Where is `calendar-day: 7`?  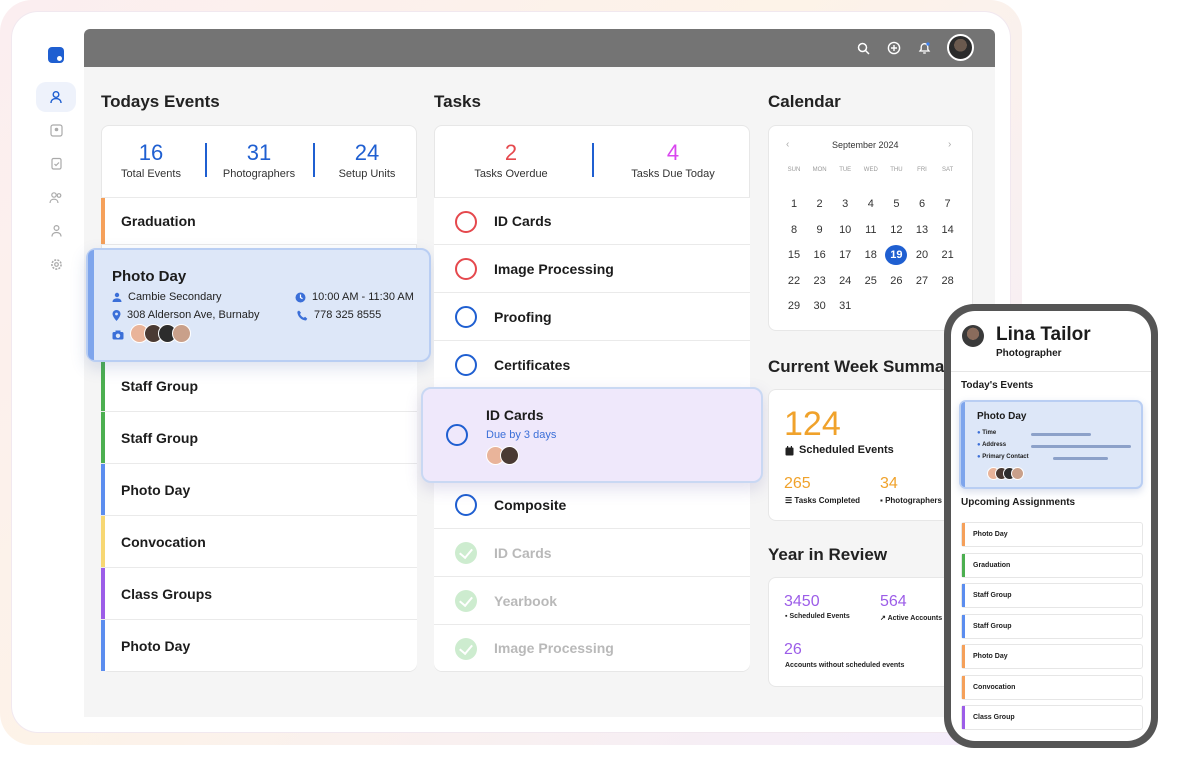 calendar-day: 7 is located at coordinates (948, 204).